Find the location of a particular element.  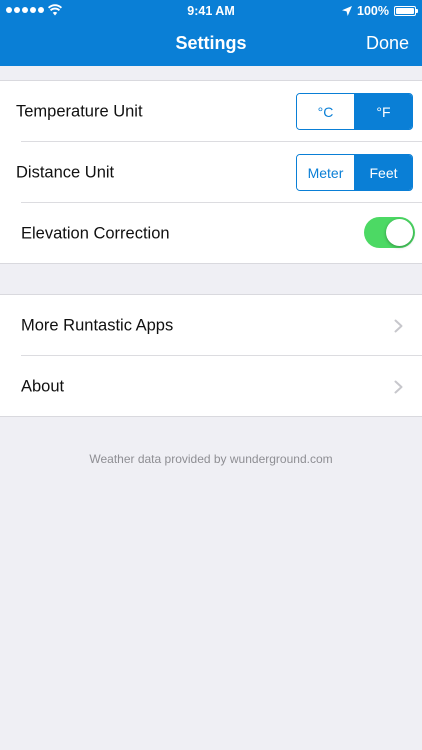

temperature-unit-label: Temperature Unit is located at coordinates (79, 111).